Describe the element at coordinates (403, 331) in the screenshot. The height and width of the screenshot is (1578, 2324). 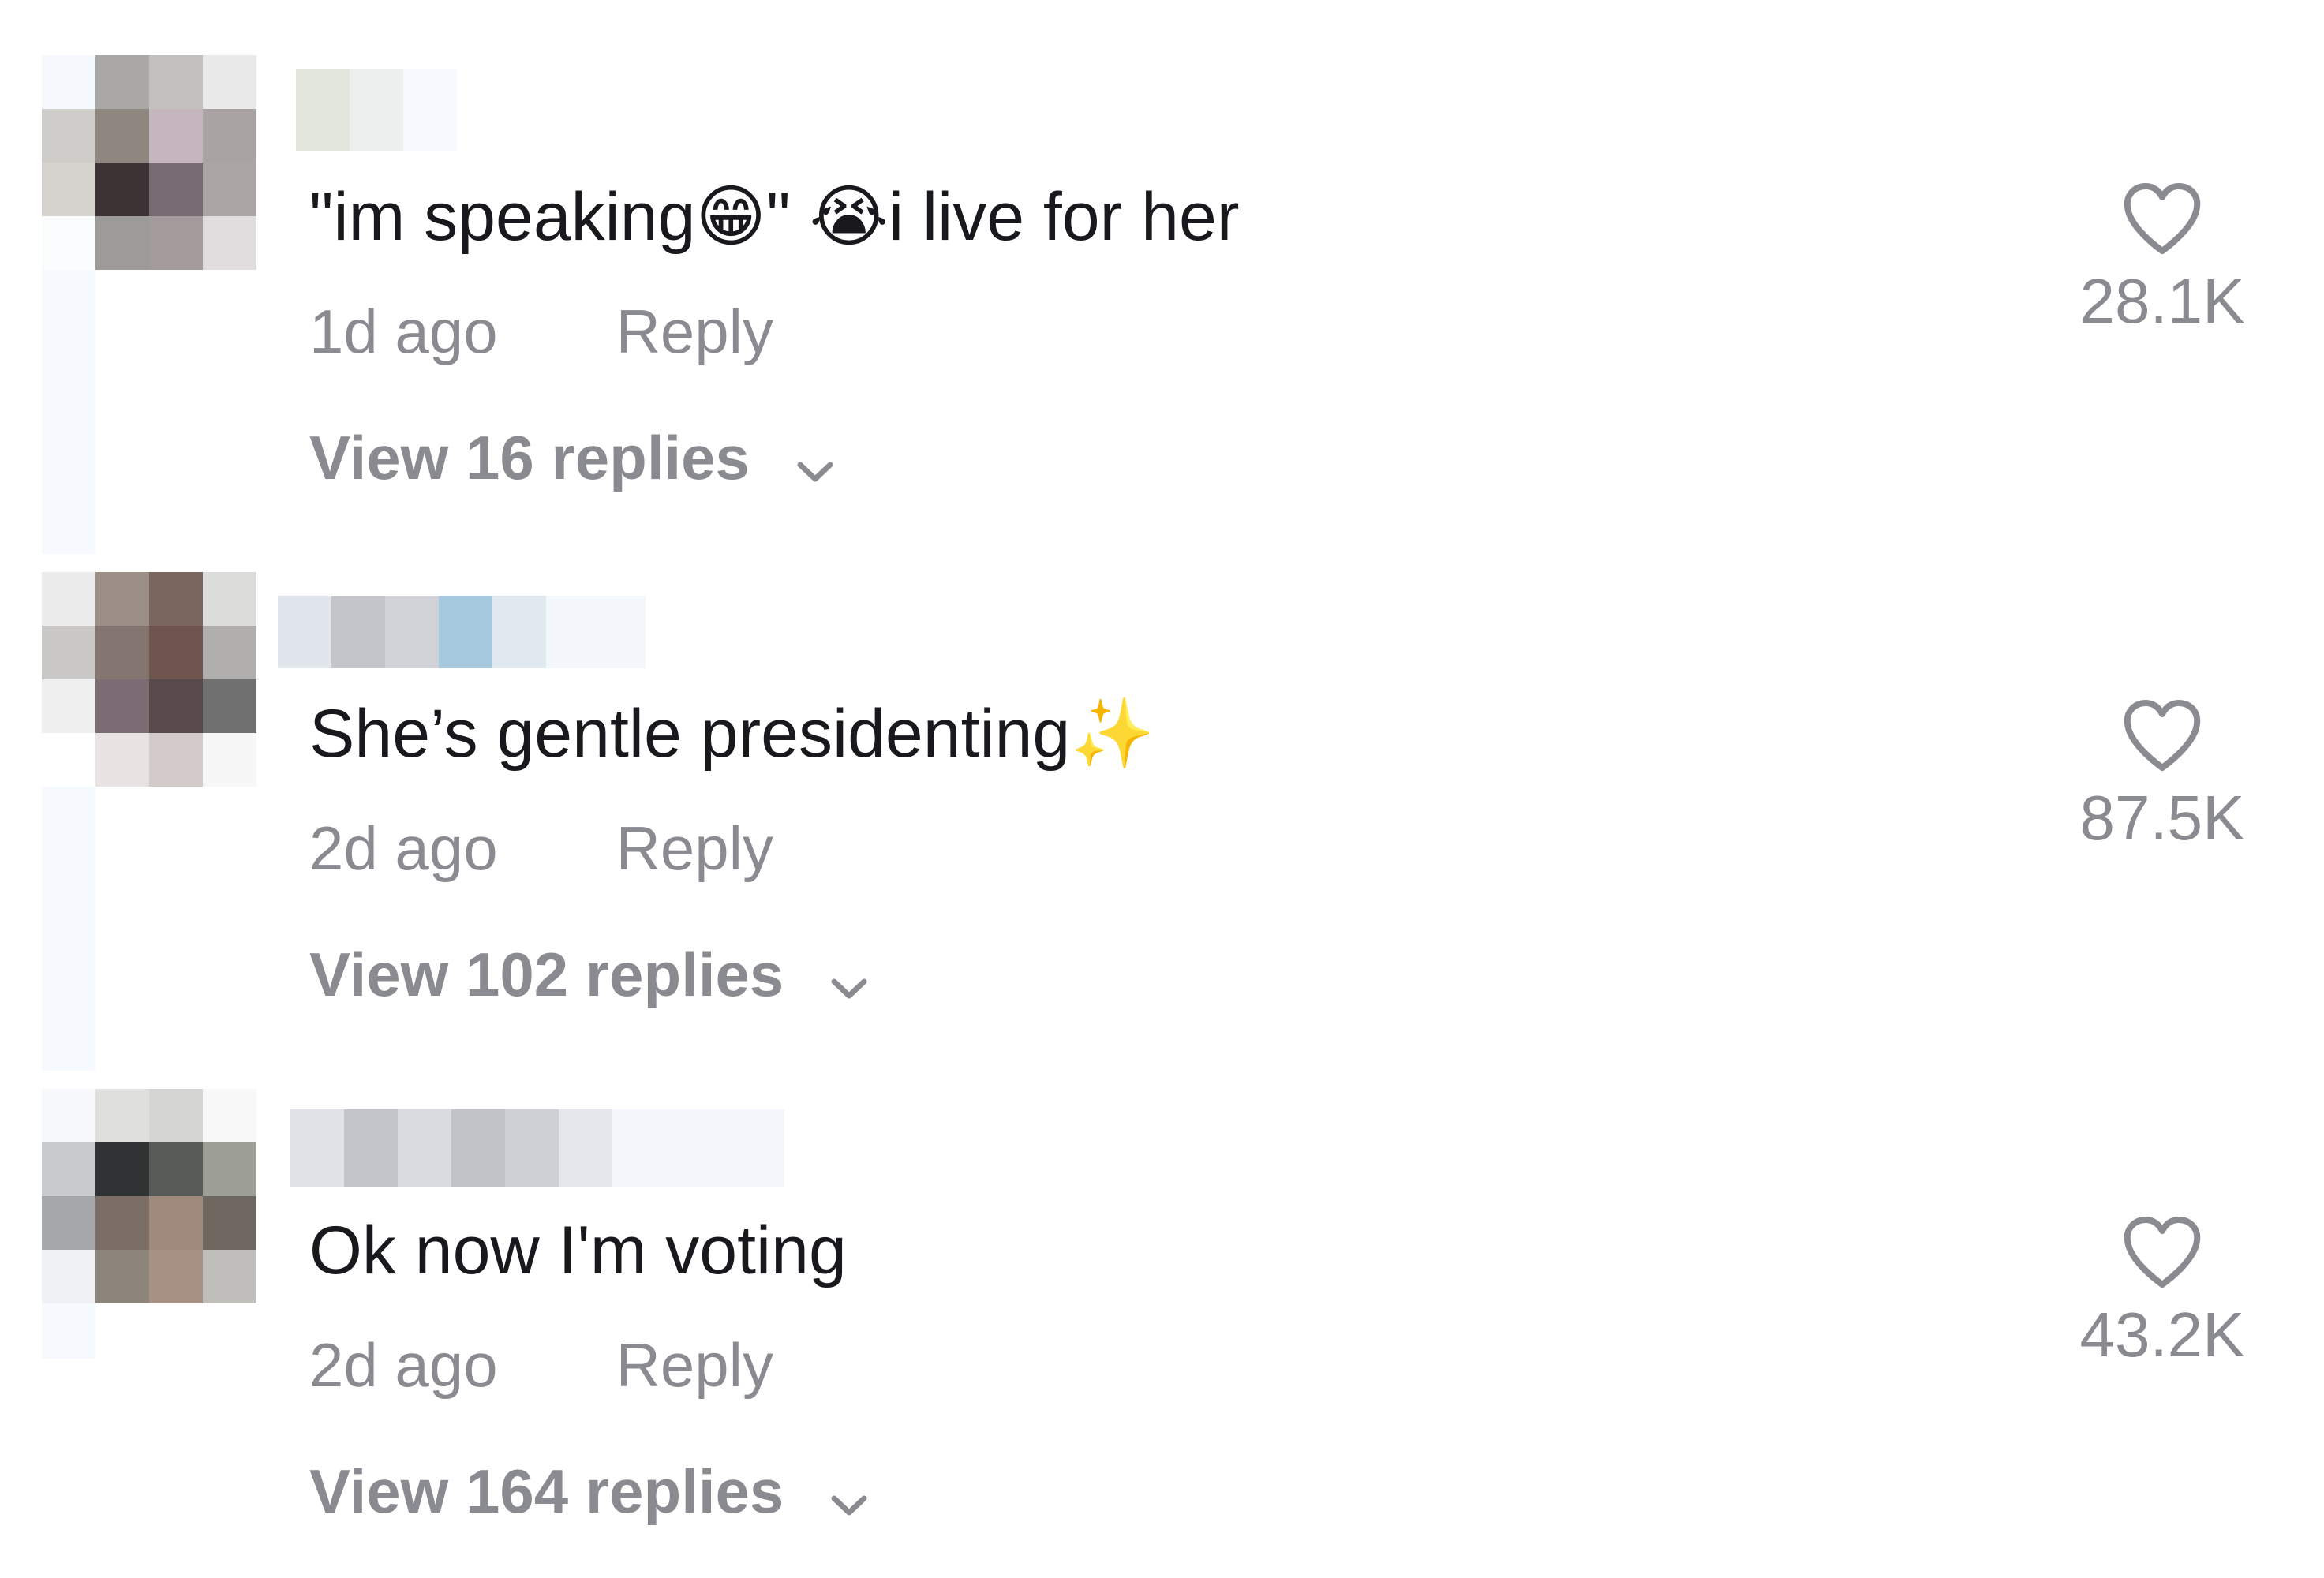
I see `timestamp: 1d ago` at that location.